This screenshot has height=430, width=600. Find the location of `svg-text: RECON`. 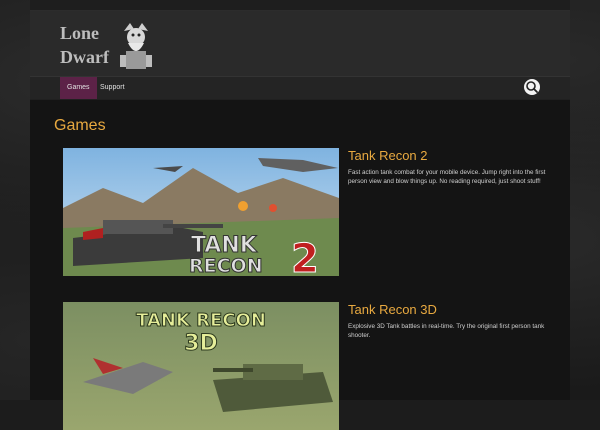

svg-text: RECON is located at coordinates (226, 265).